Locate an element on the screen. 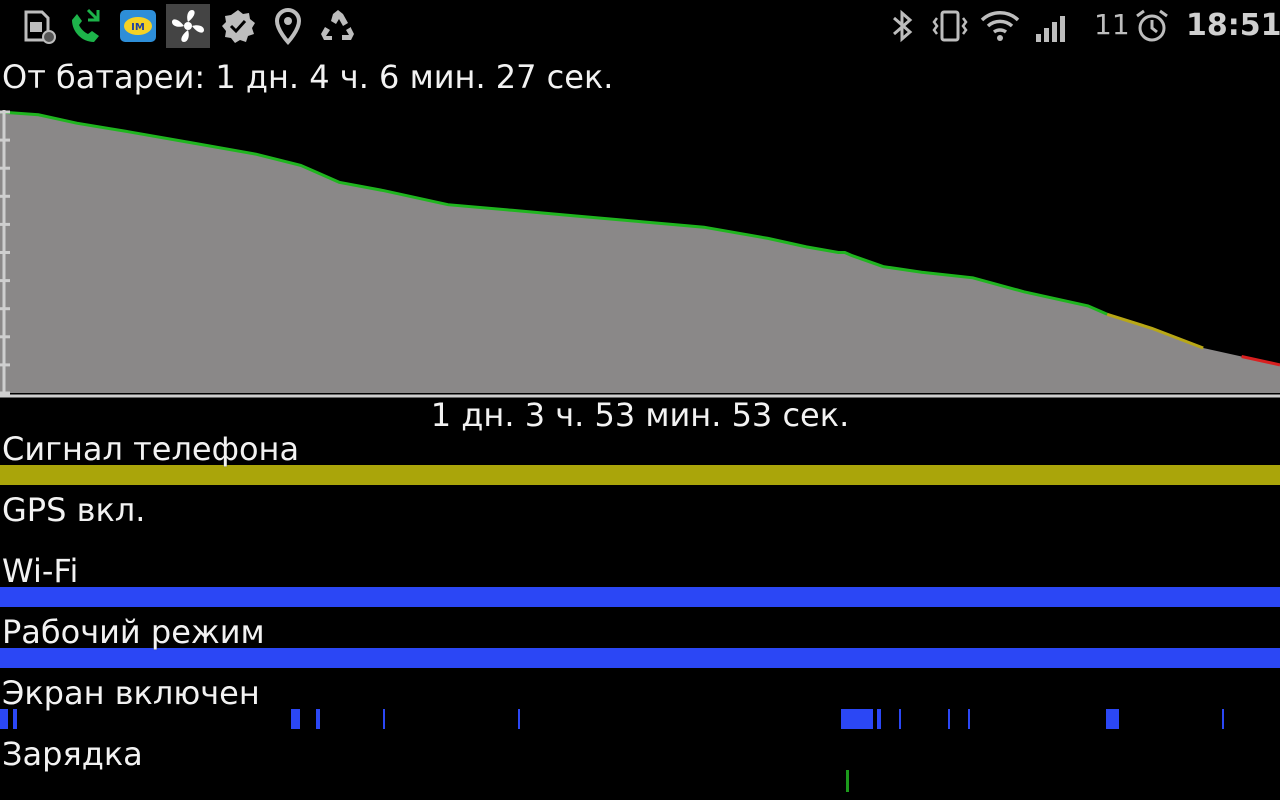  wifi-icon is located at coordinates (1000, 26).